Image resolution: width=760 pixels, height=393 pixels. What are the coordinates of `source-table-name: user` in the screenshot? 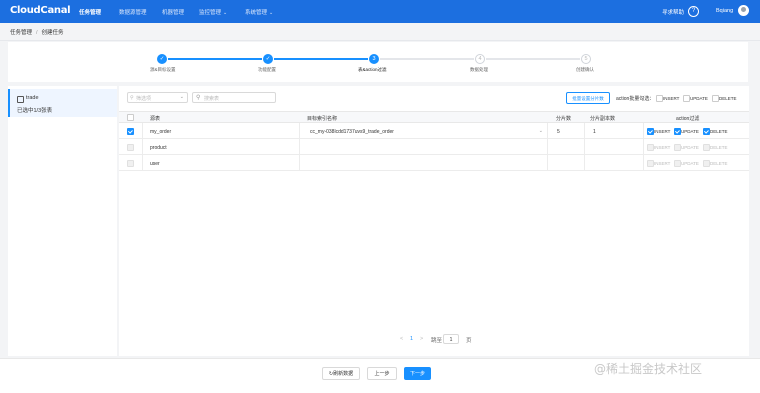 It's located at (155, 164).